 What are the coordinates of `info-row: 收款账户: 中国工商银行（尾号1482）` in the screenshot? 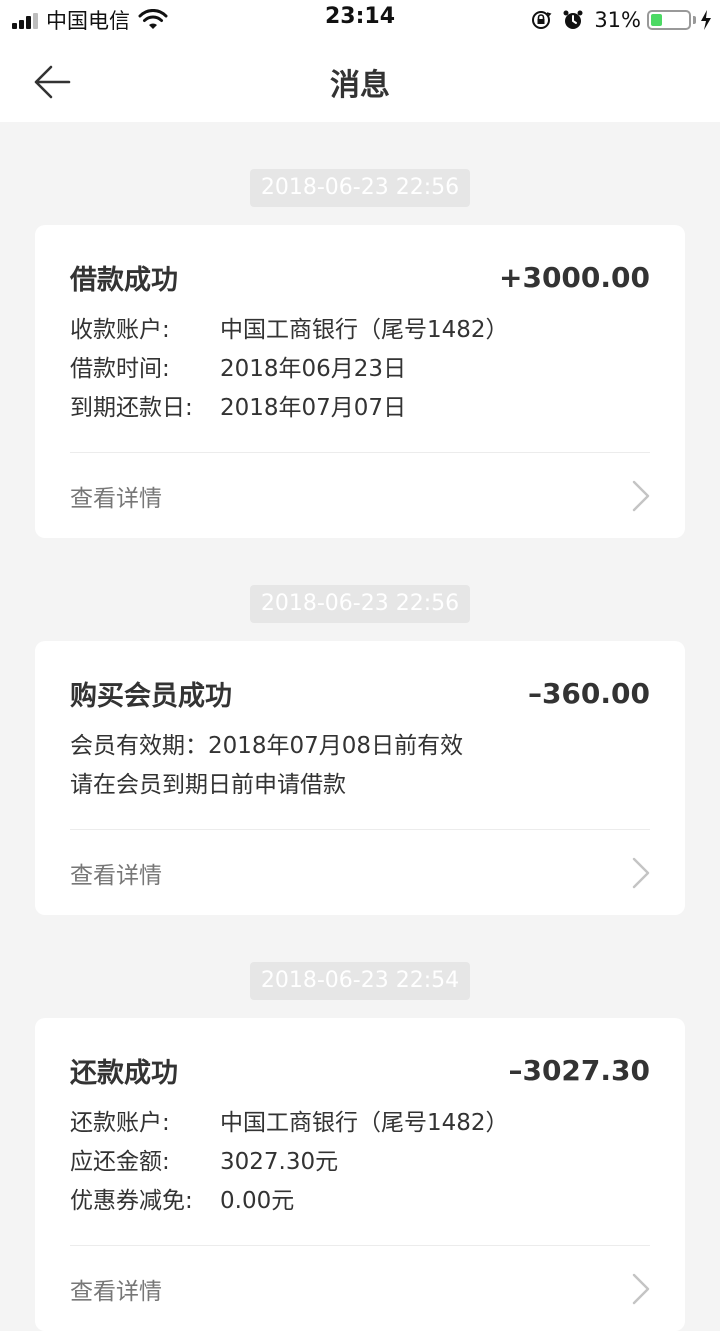 It's located at (360, 330).